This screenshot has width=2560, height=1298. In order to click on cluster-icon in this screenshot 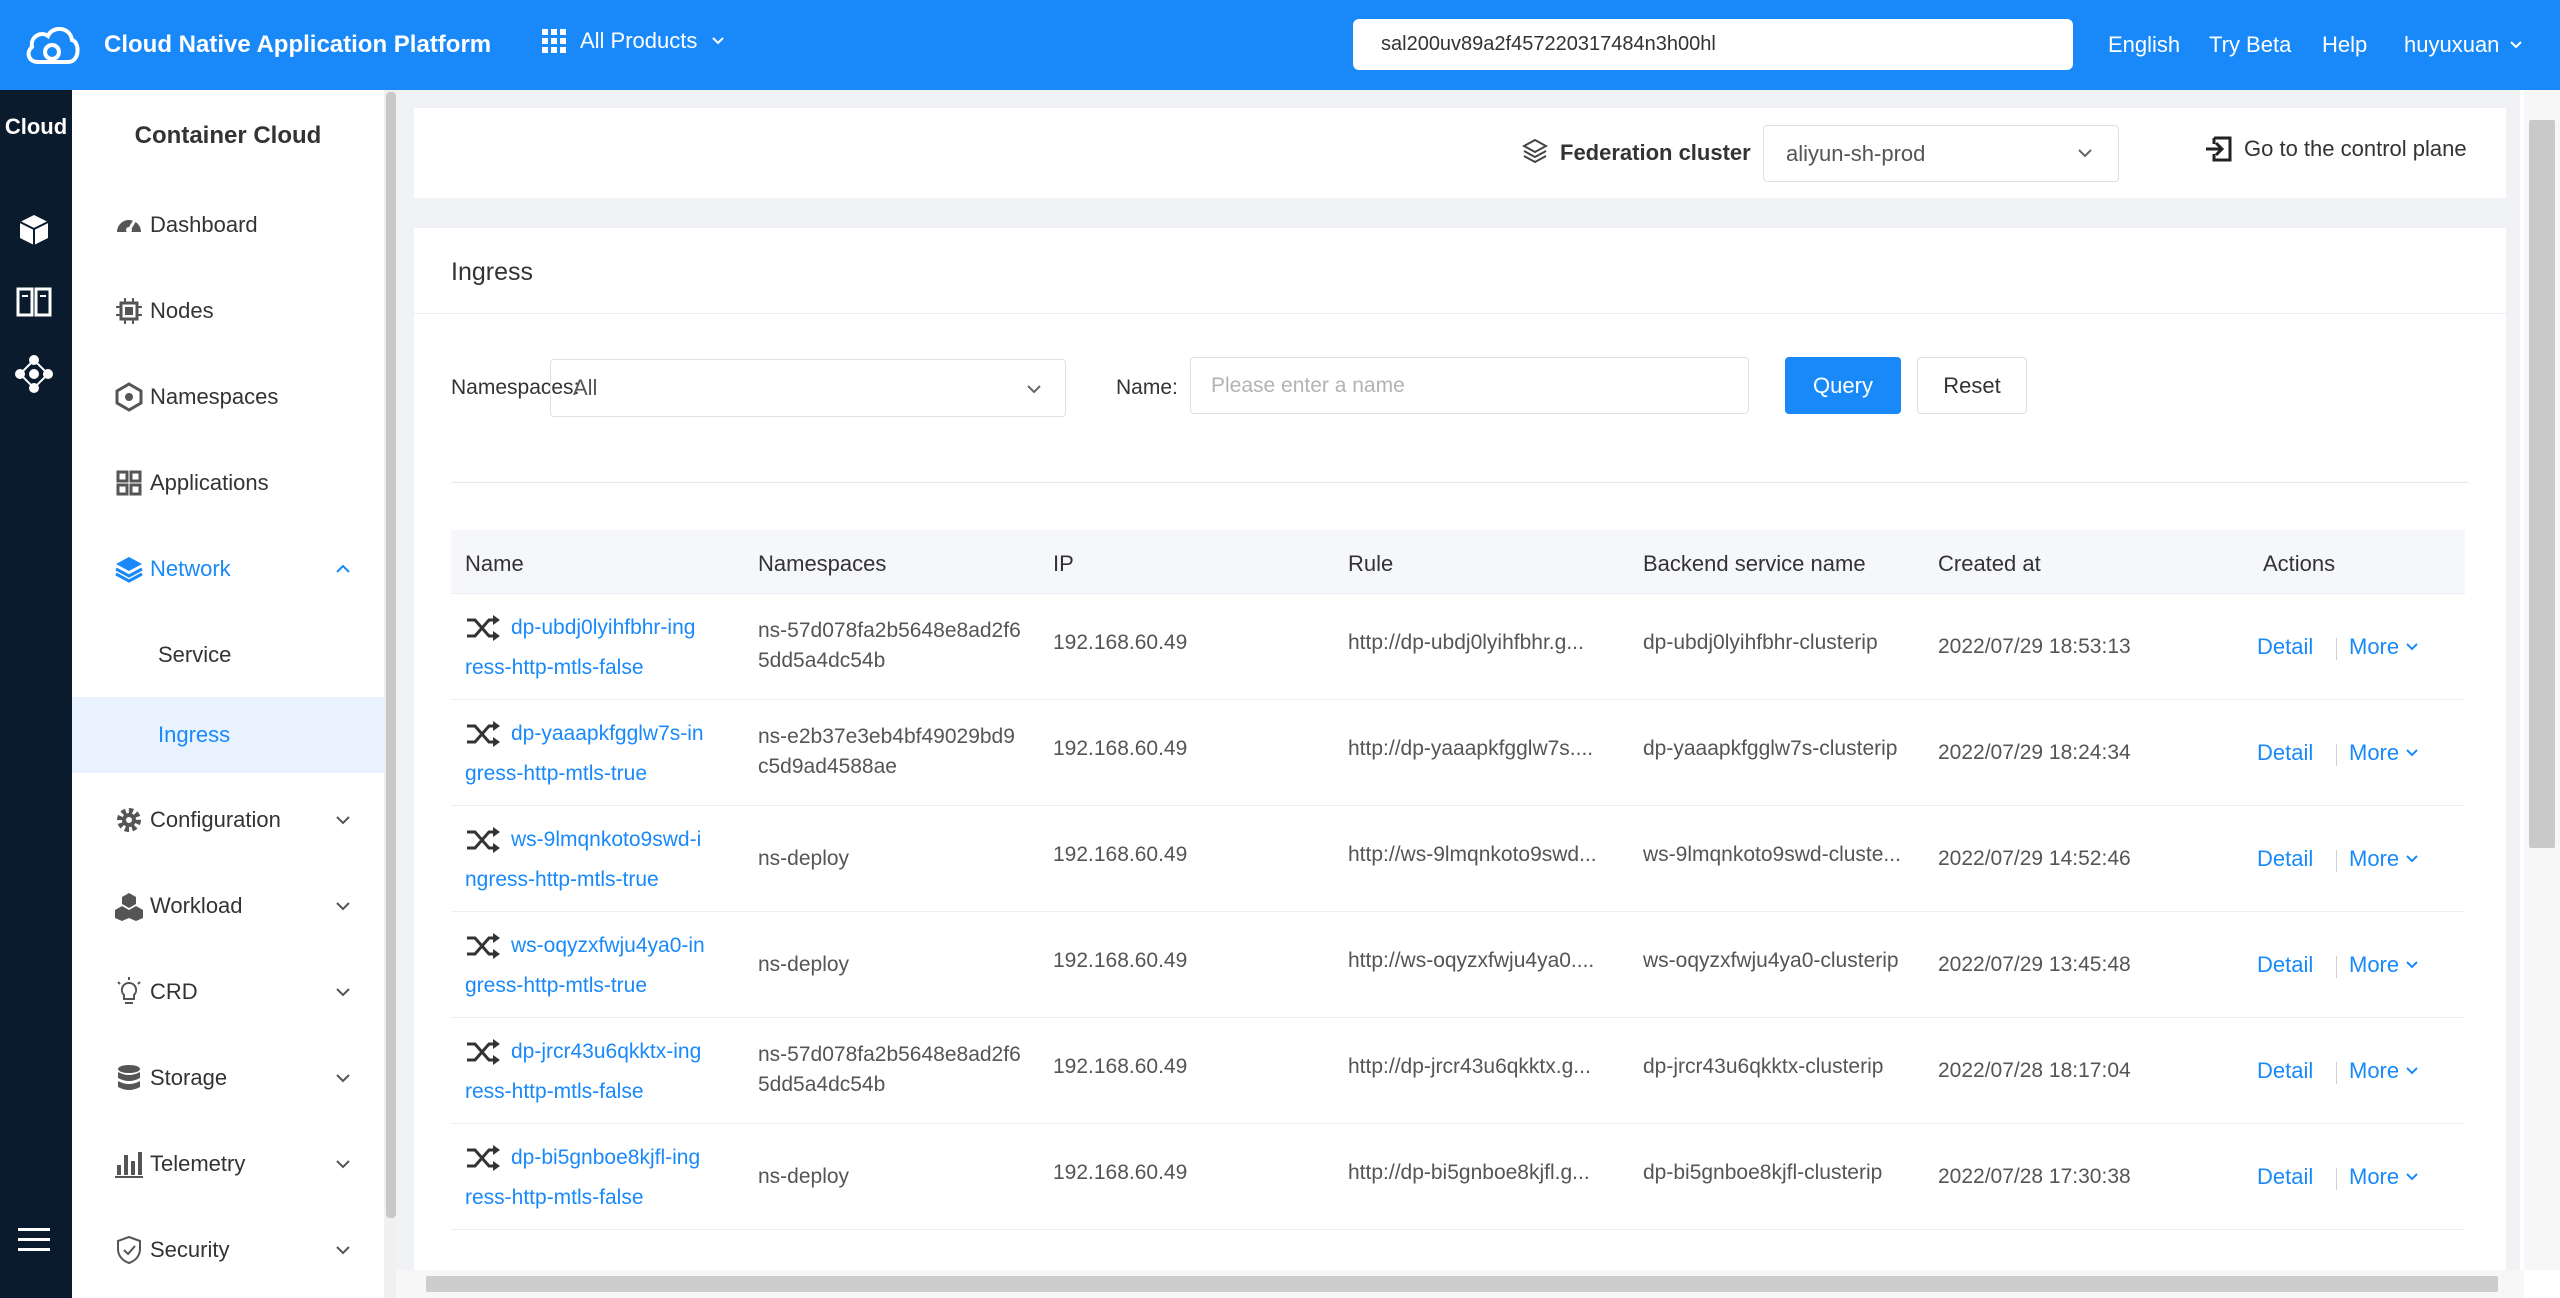, I will do `click(34, 374)`.